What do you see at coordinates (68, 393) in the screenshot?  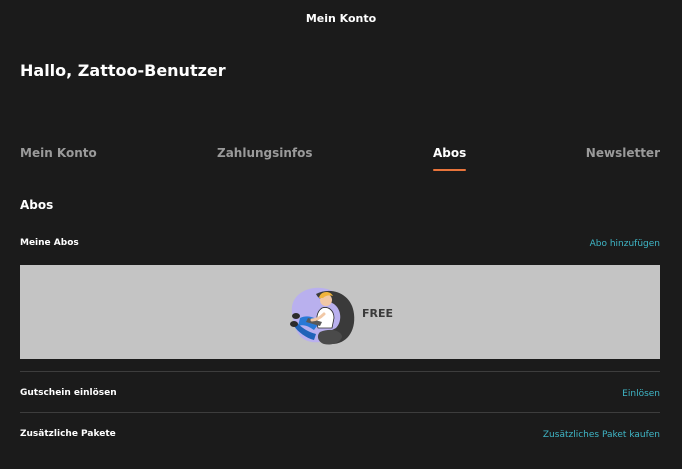 I see `redeem-voucher-label: Gutschein einlösen` at bounding box center [68, 393].